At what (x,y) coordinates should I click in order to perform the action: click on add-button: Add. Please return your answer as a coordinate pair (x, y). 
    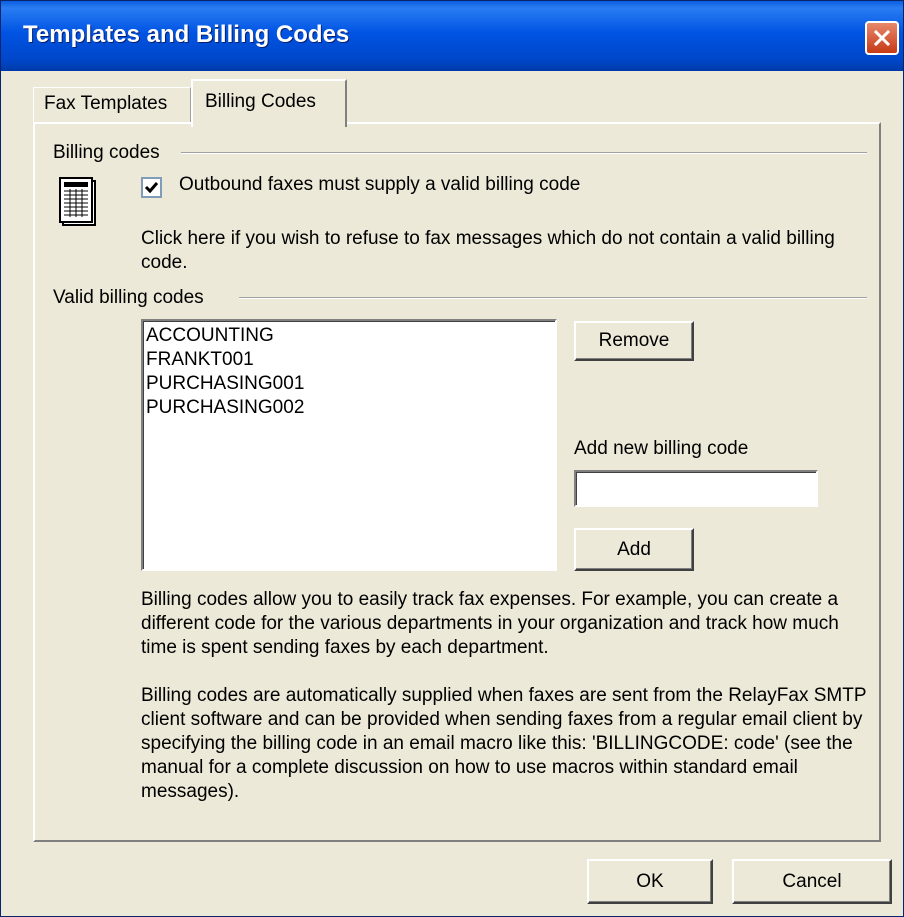
    Looking at the image, I should click on (634, 549).